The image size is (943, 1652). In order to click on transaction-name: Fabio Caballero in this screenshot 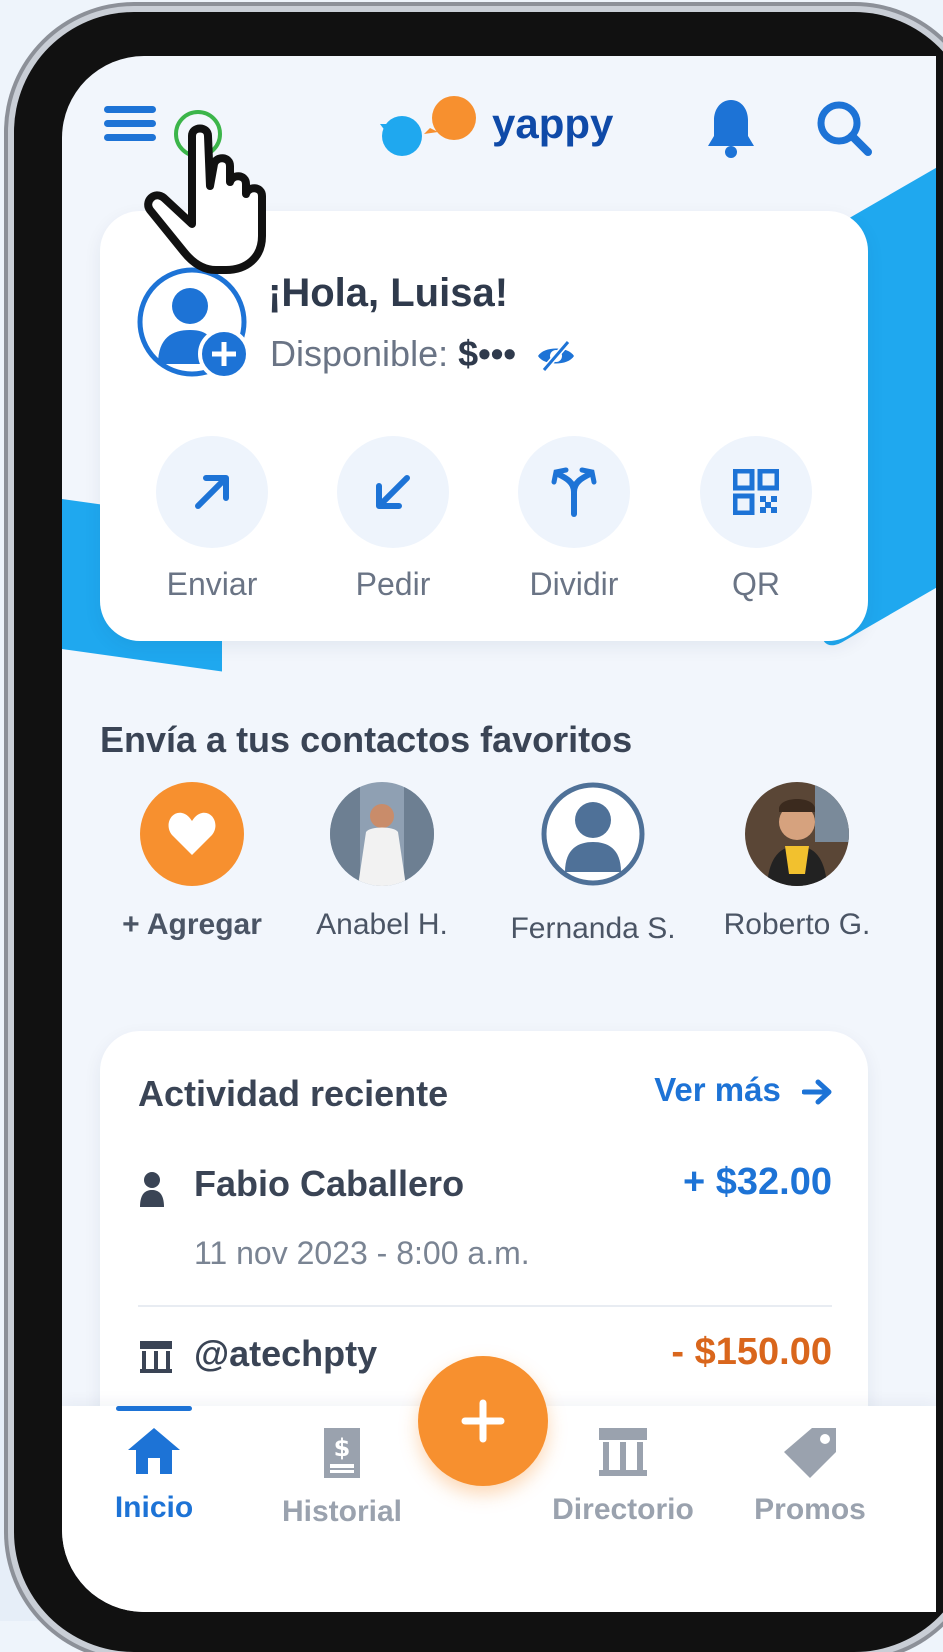, I will do `click(329, 1183)`.